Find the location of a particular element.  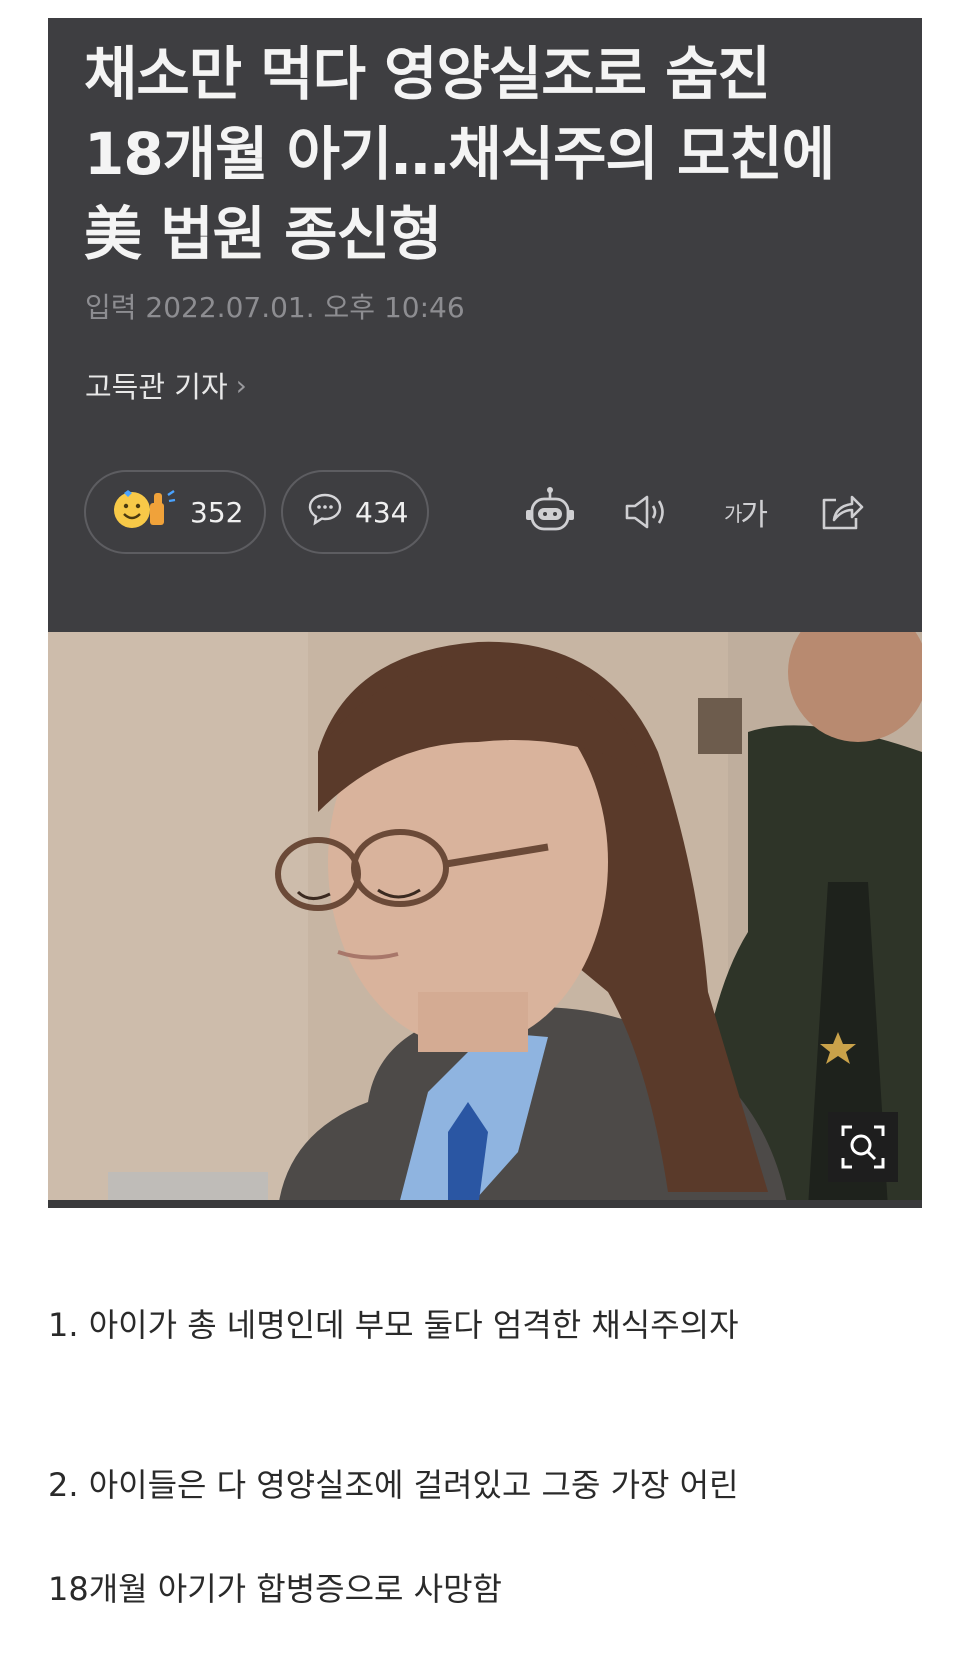

font-size-button: 가가 is located at coordinates (745, 512).